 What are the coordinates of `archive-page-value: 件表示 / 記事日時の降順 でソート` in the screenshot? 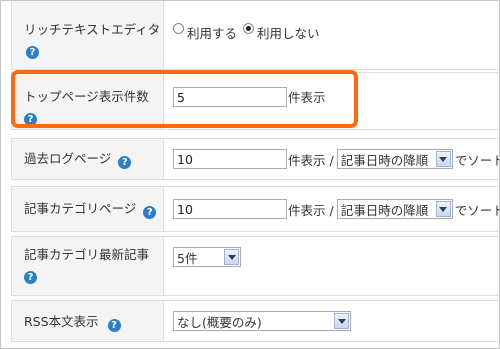 It's located at (332, 159).